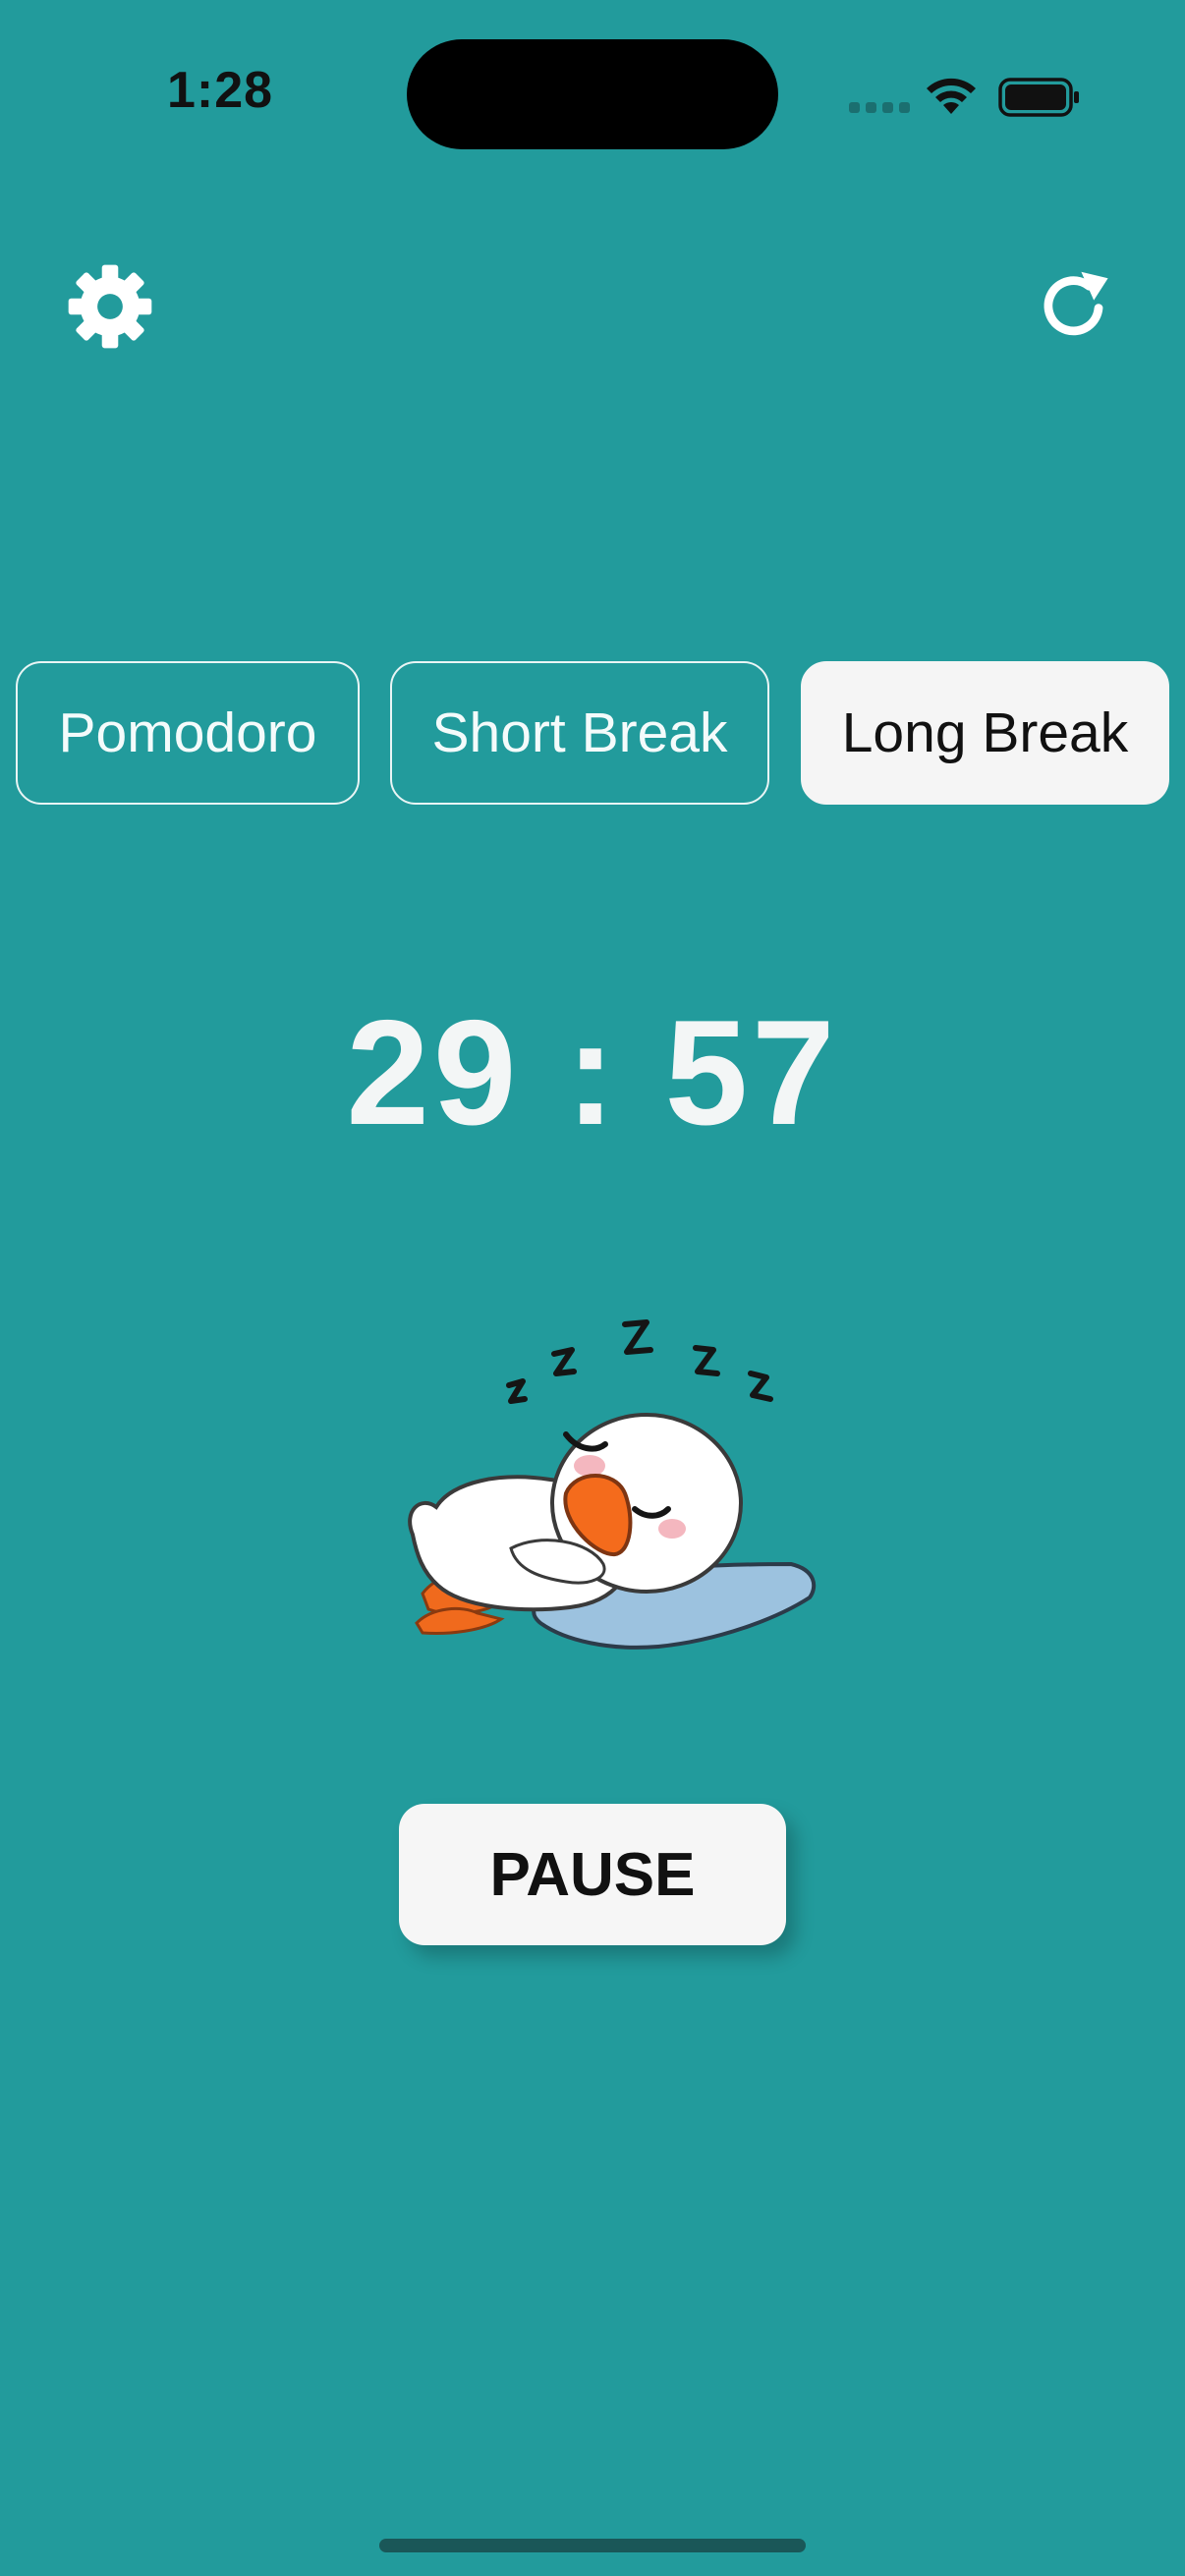  I want to click on refresh-icon, so click(1076, 303).